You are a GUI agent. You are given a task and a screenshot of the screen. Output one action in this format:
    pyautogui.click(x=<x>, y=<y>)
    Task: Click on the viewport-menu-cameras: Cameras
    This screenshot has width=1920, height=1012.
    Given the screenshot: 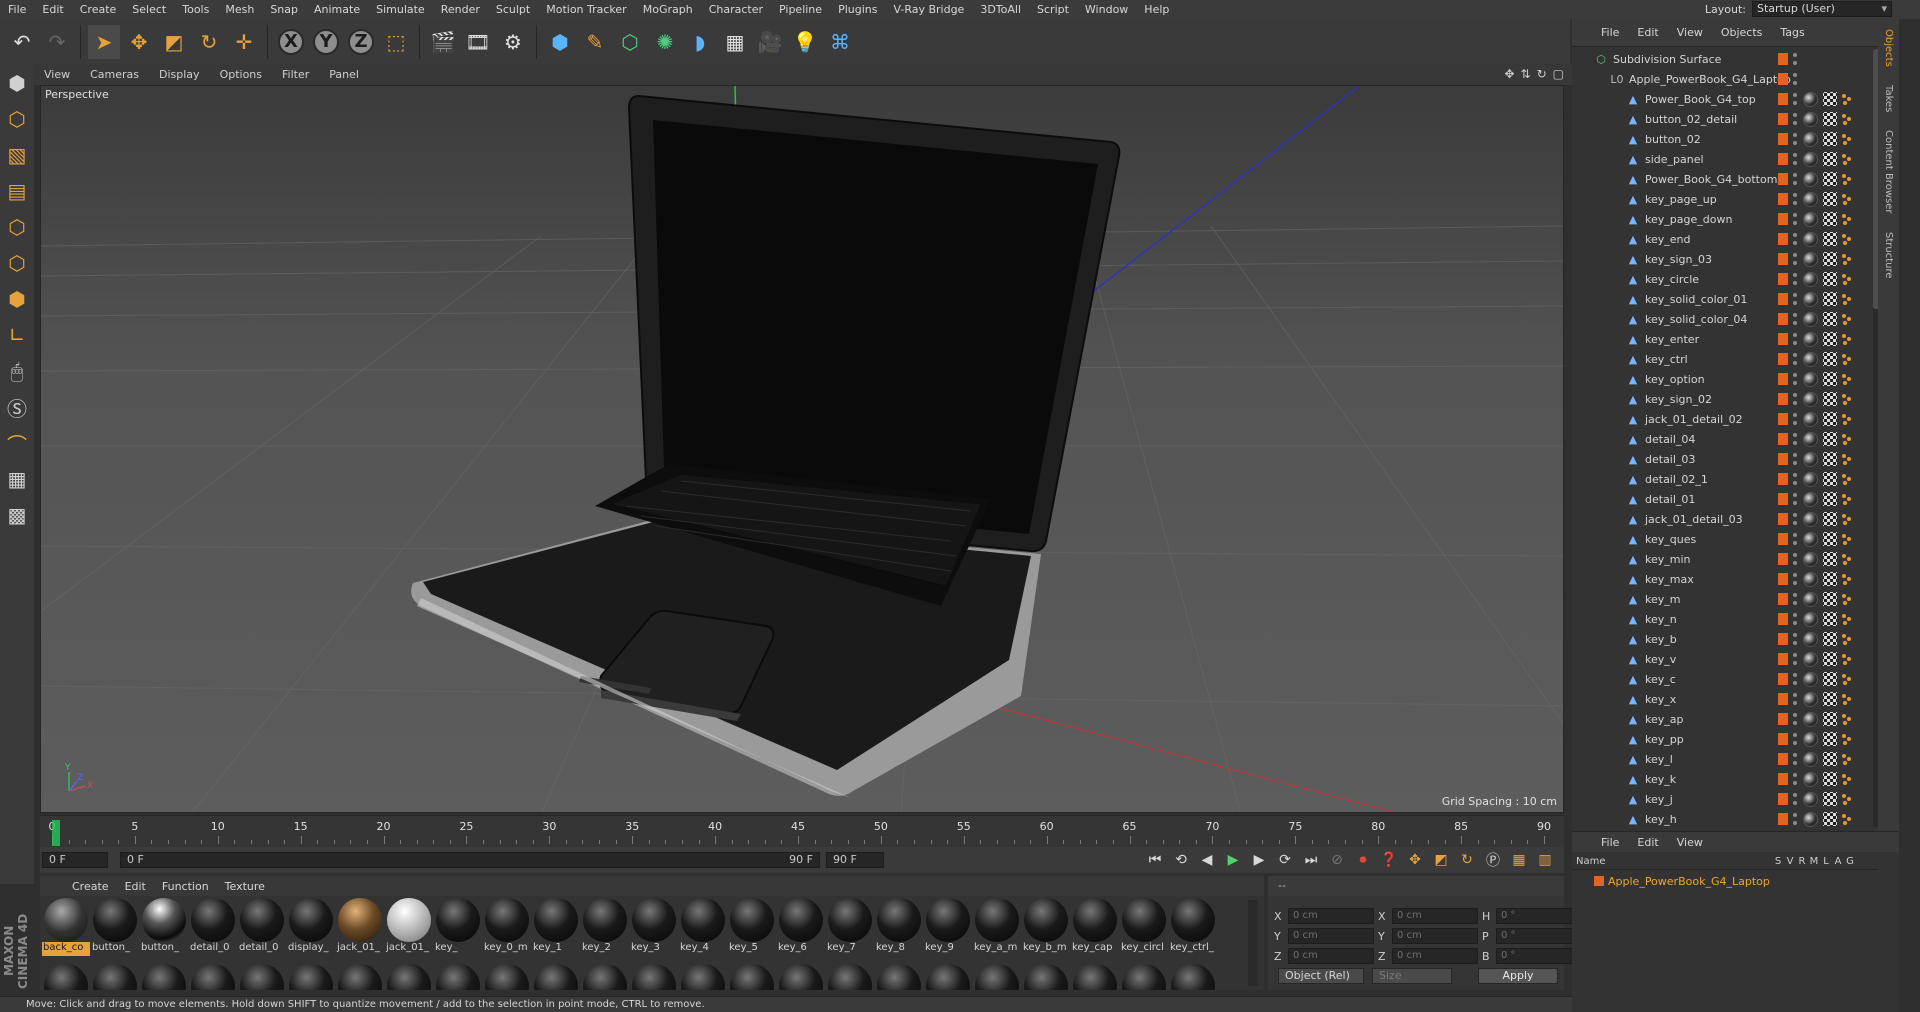 What is the action you would take?
    pyautogui.click(x=114, y=74)
    